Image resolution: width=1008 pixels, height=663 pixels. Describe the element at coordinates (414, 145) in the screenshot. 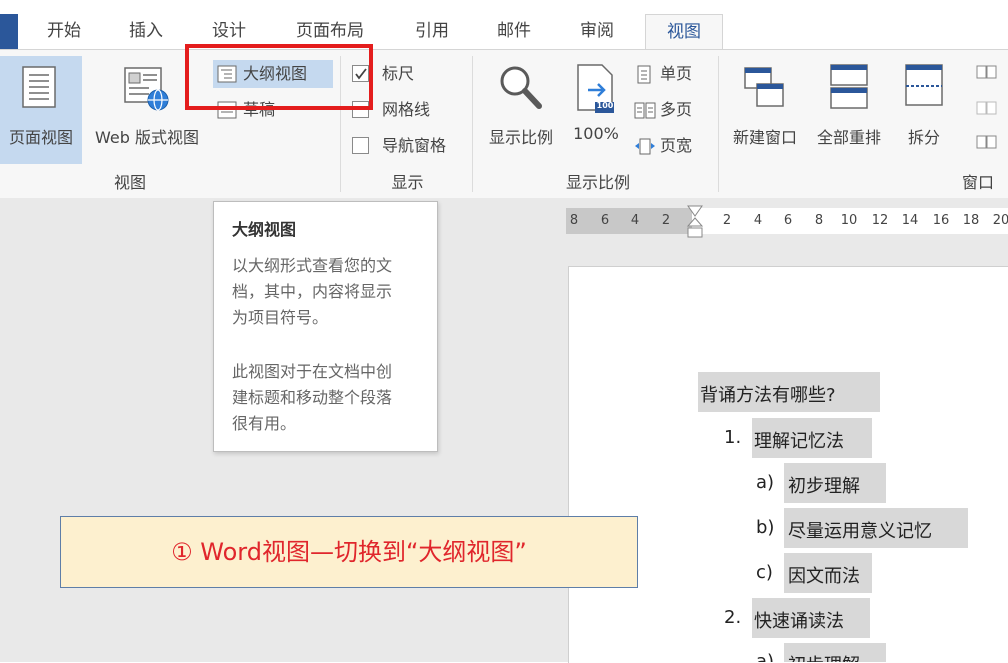

I see `nav-pane-label: 导航窗格` at that location.